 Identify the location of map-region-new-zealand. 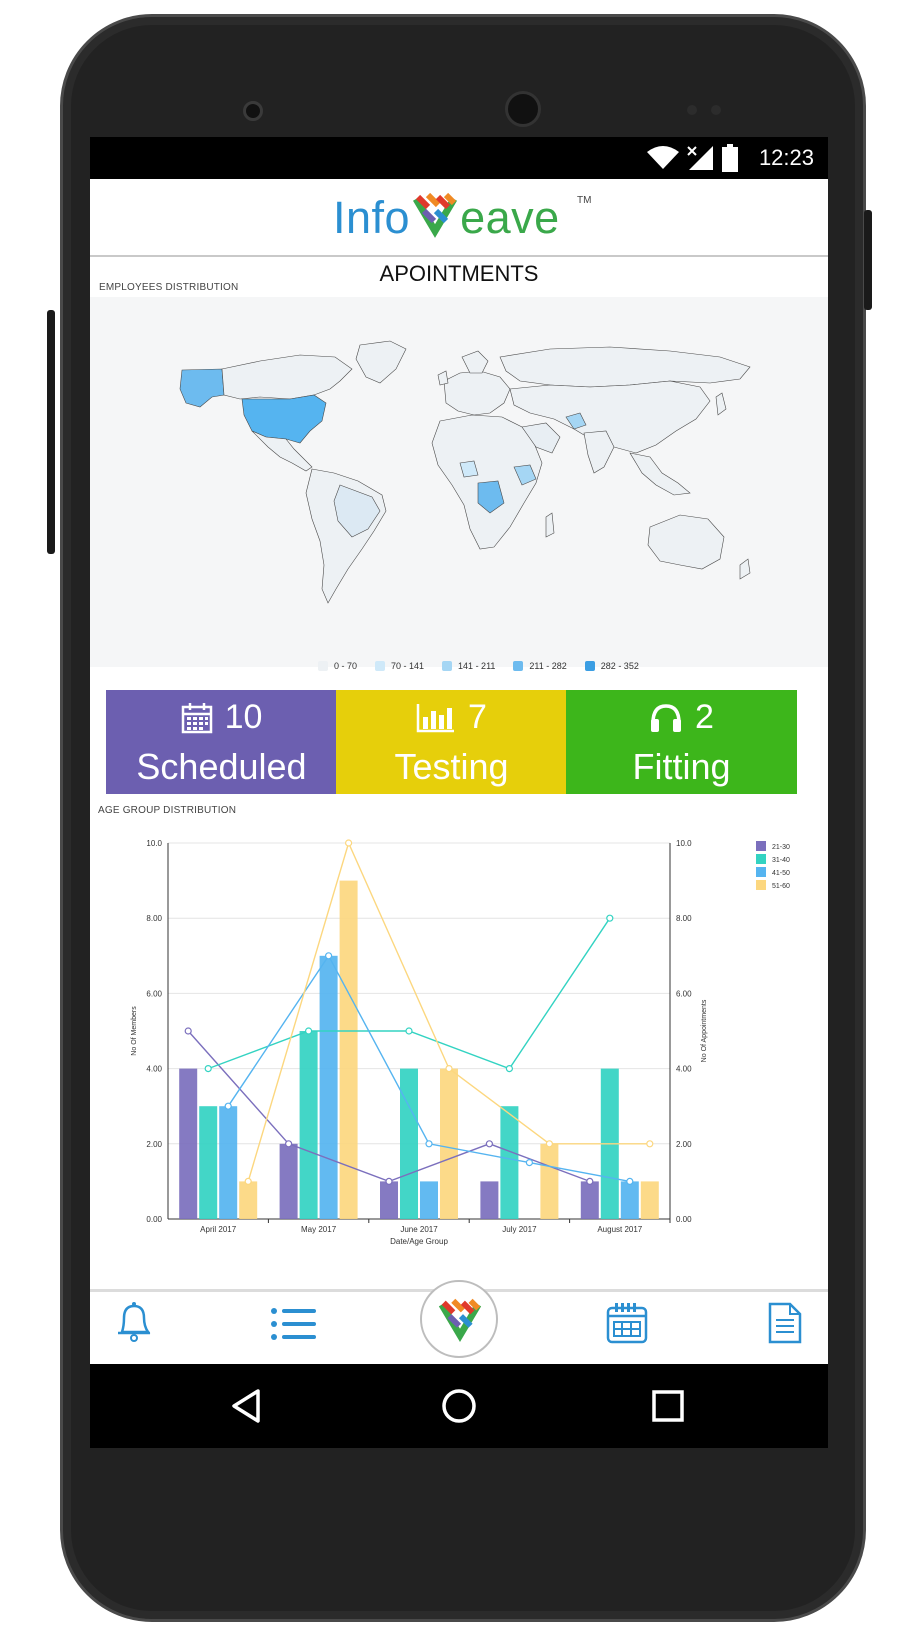
(745, 569).